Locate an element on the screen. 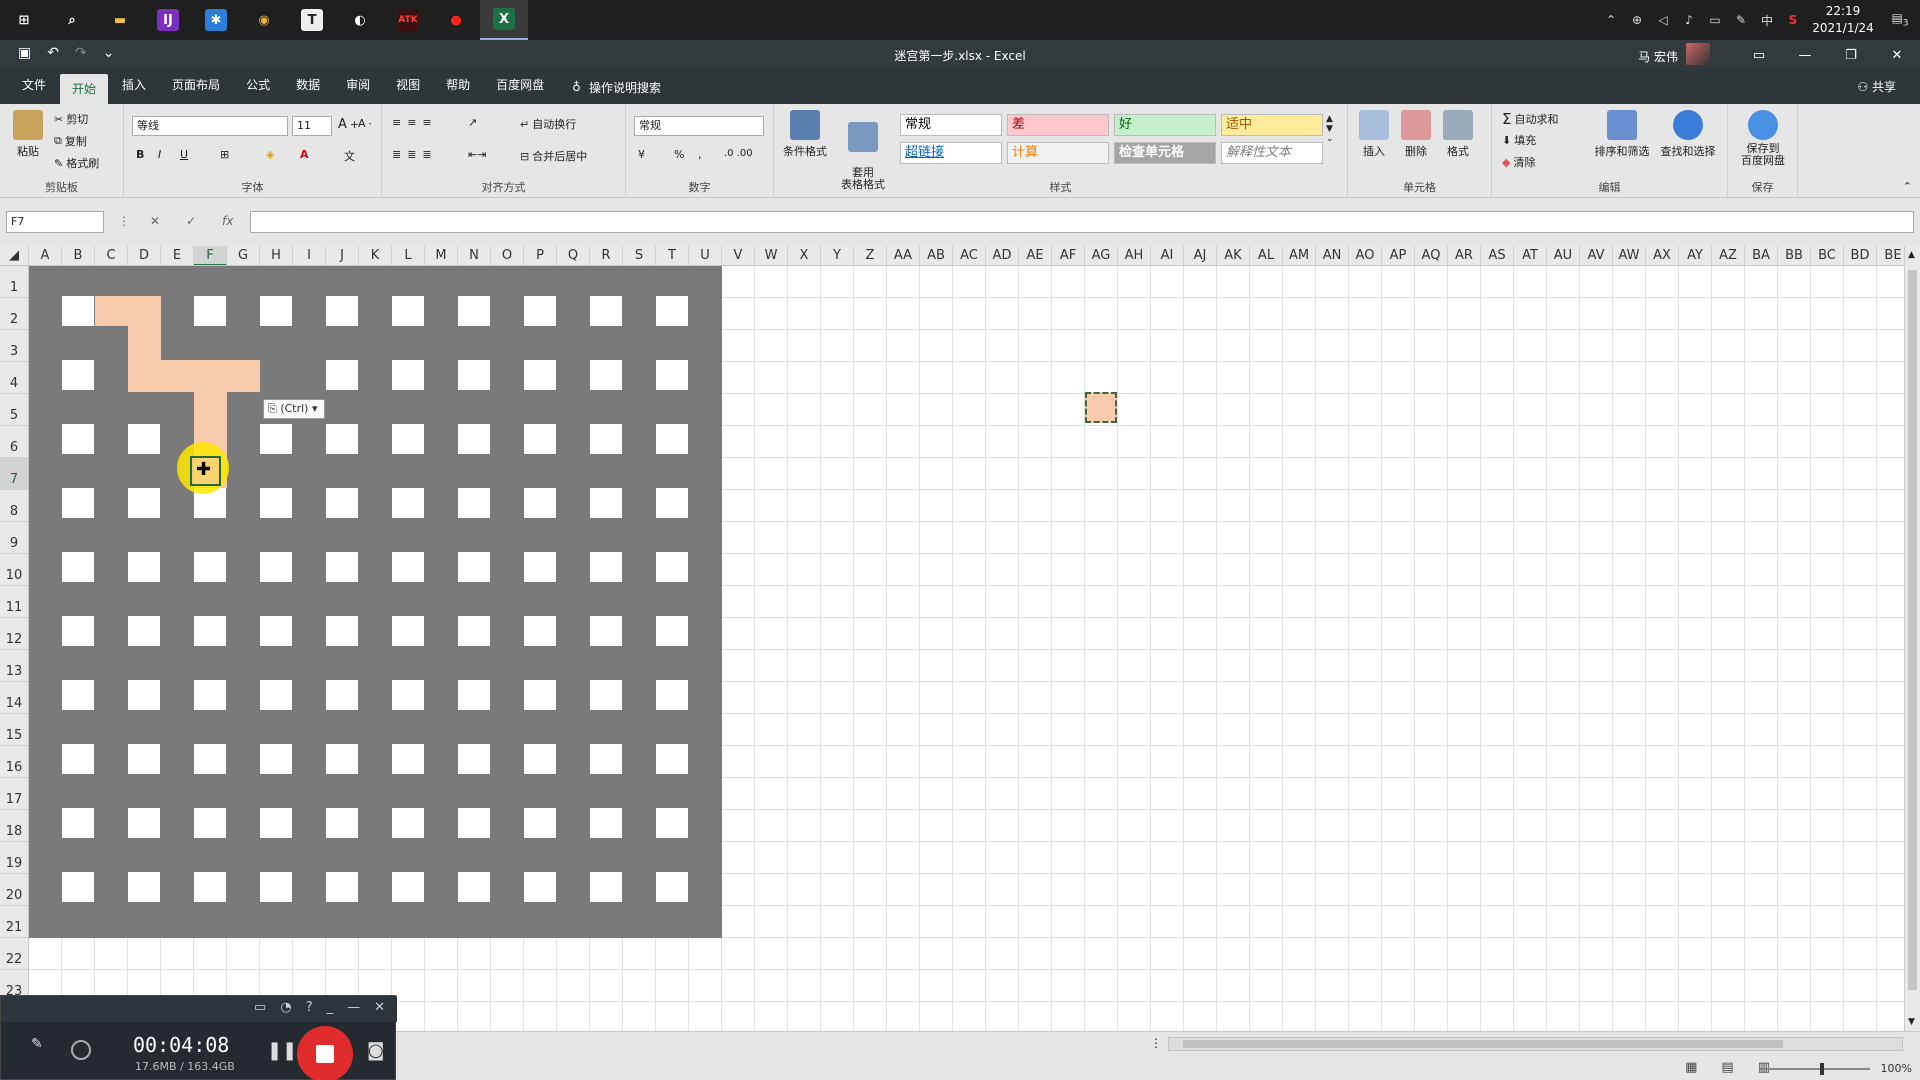 The image size is (1920, 1080). column-header: Z is located at coordinates (870, 255).